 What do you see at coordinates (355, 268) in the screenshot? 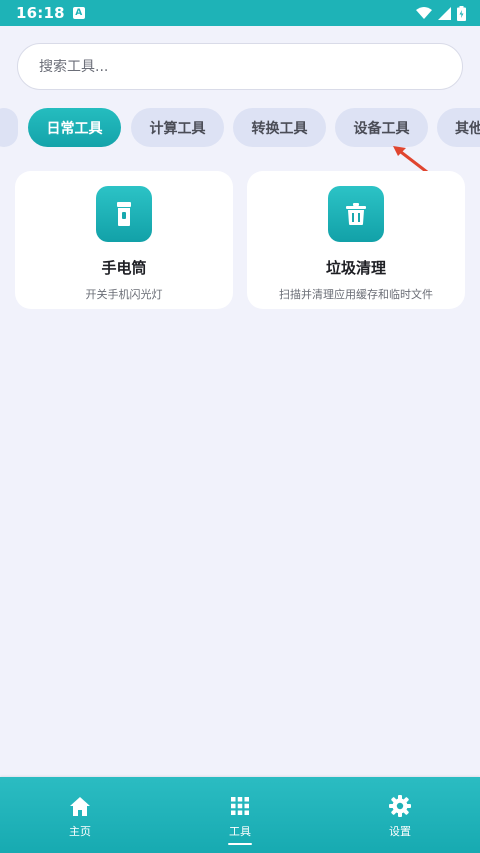
I see `tool-title: 垃圾清理` at bounding box center [355, 268].